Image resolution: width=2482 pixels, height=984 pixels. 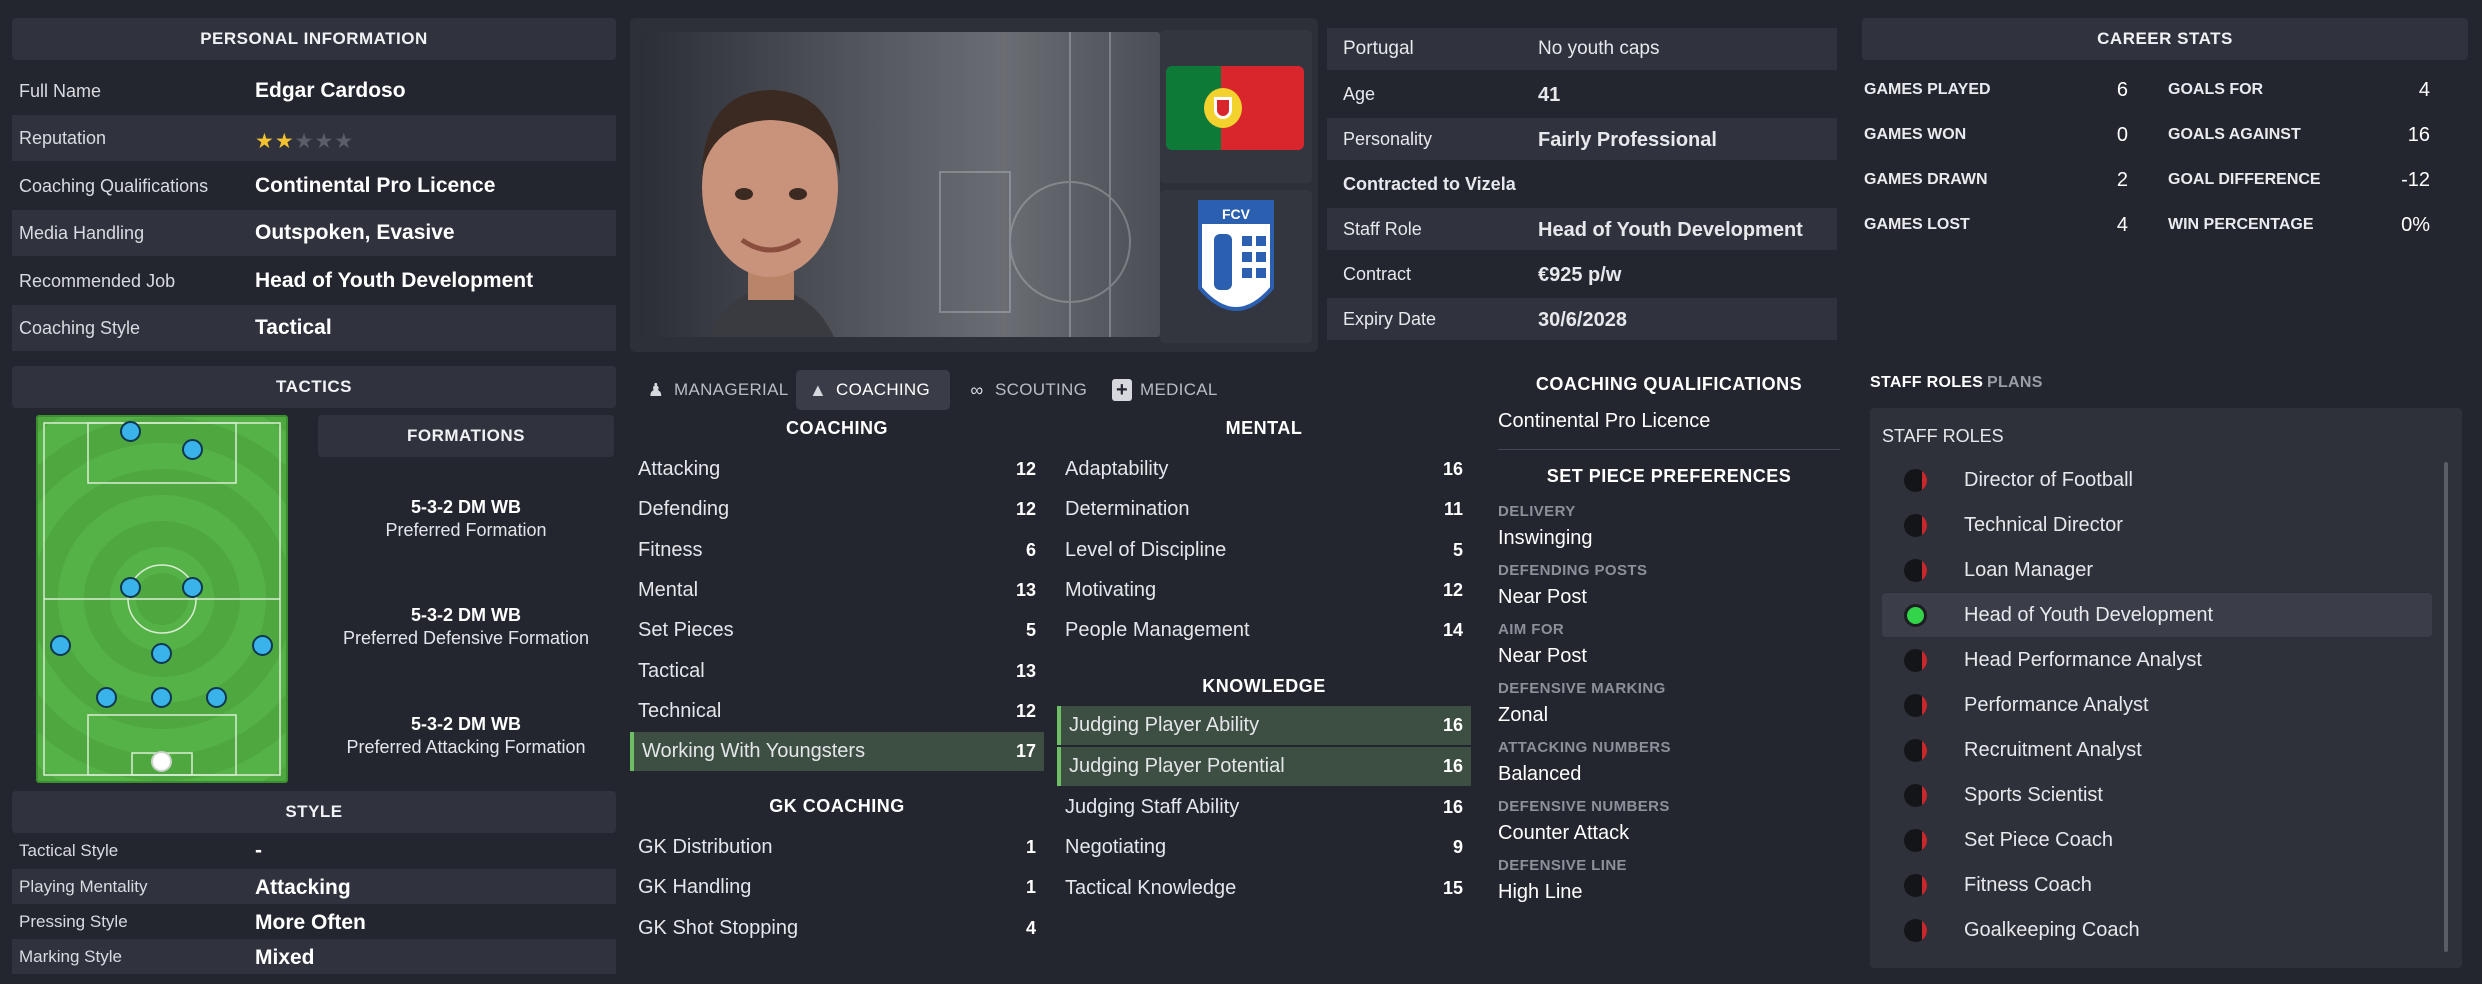 I want to click on attribute-label: GK Handling, so click(x=695, y=887).